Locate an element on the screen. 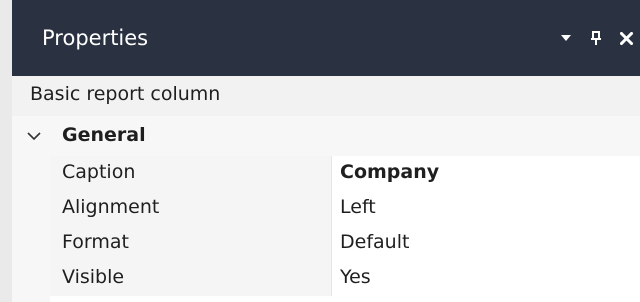 This screenshot has height=302, width=640. property-row-alignment: Alignment Left is located at coordinates (345, 208).